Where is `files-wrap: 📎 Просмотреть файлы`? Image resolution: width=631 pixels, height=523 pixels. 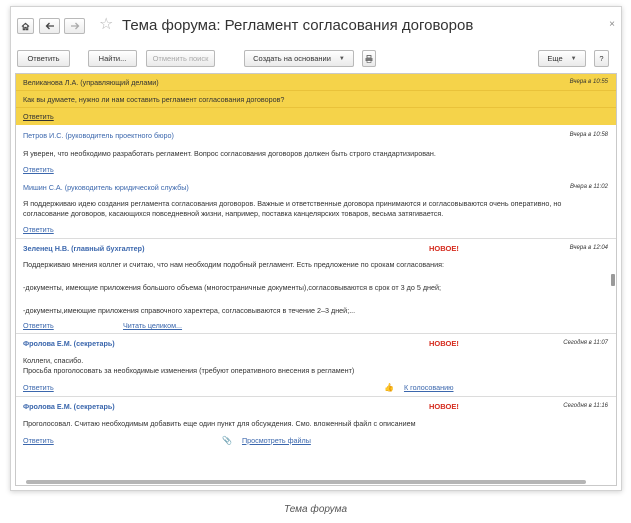 files-wrap: 📎 Просмотреть файлы is located at coordinates (266, 440).